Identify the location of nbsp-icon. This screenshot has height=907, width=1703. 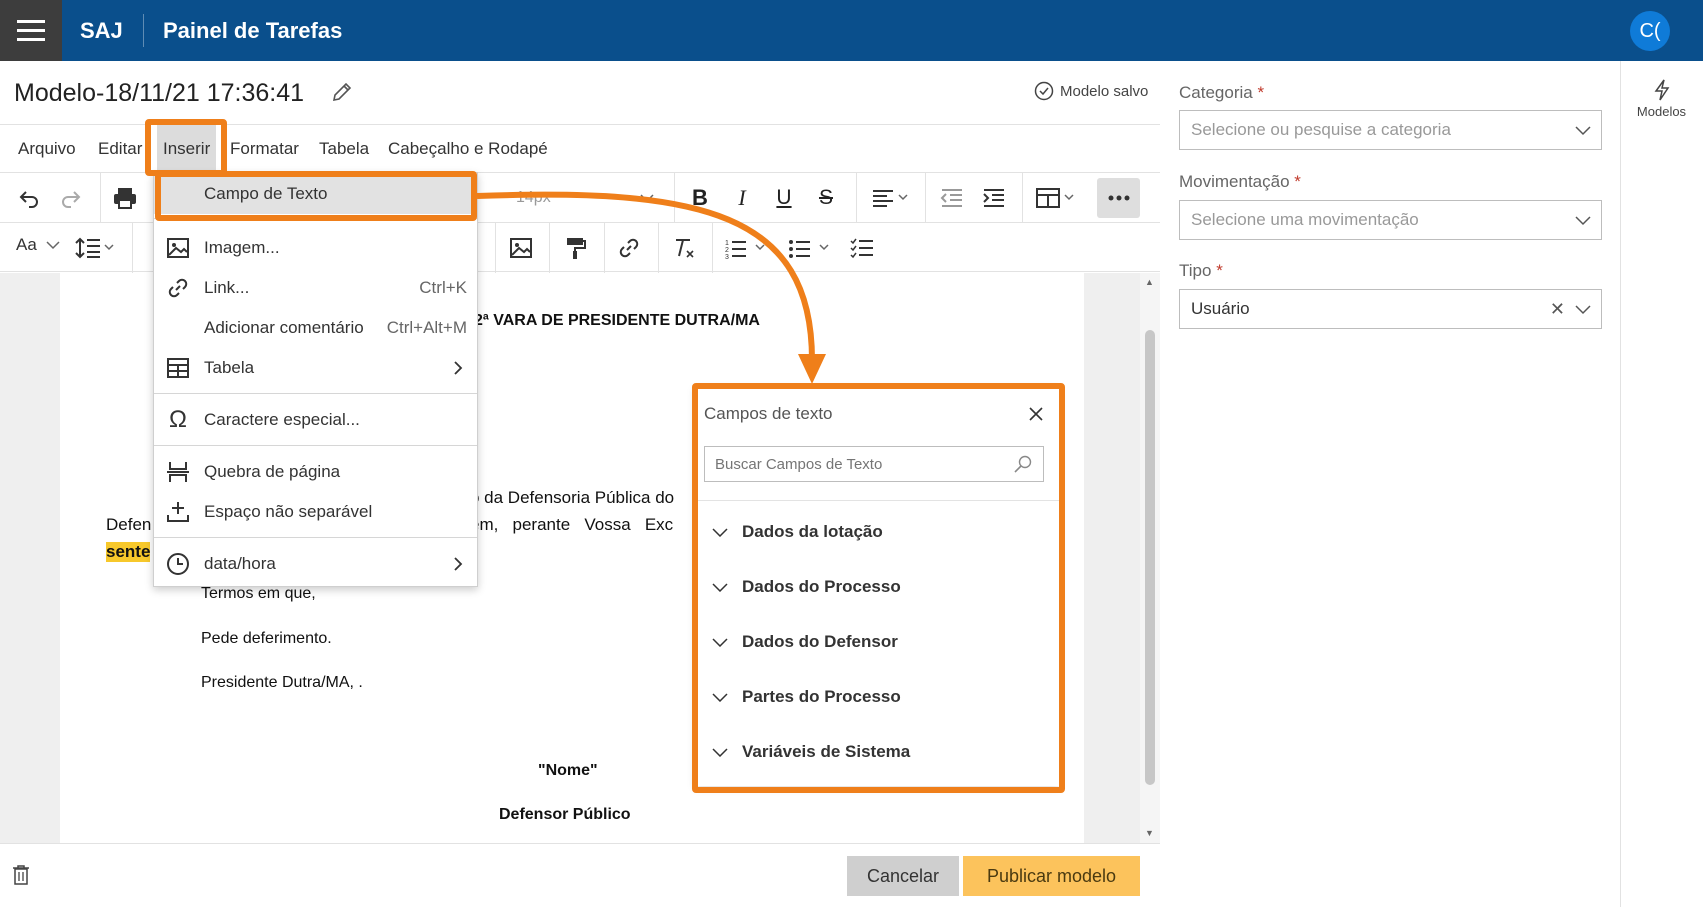
(178, 512).